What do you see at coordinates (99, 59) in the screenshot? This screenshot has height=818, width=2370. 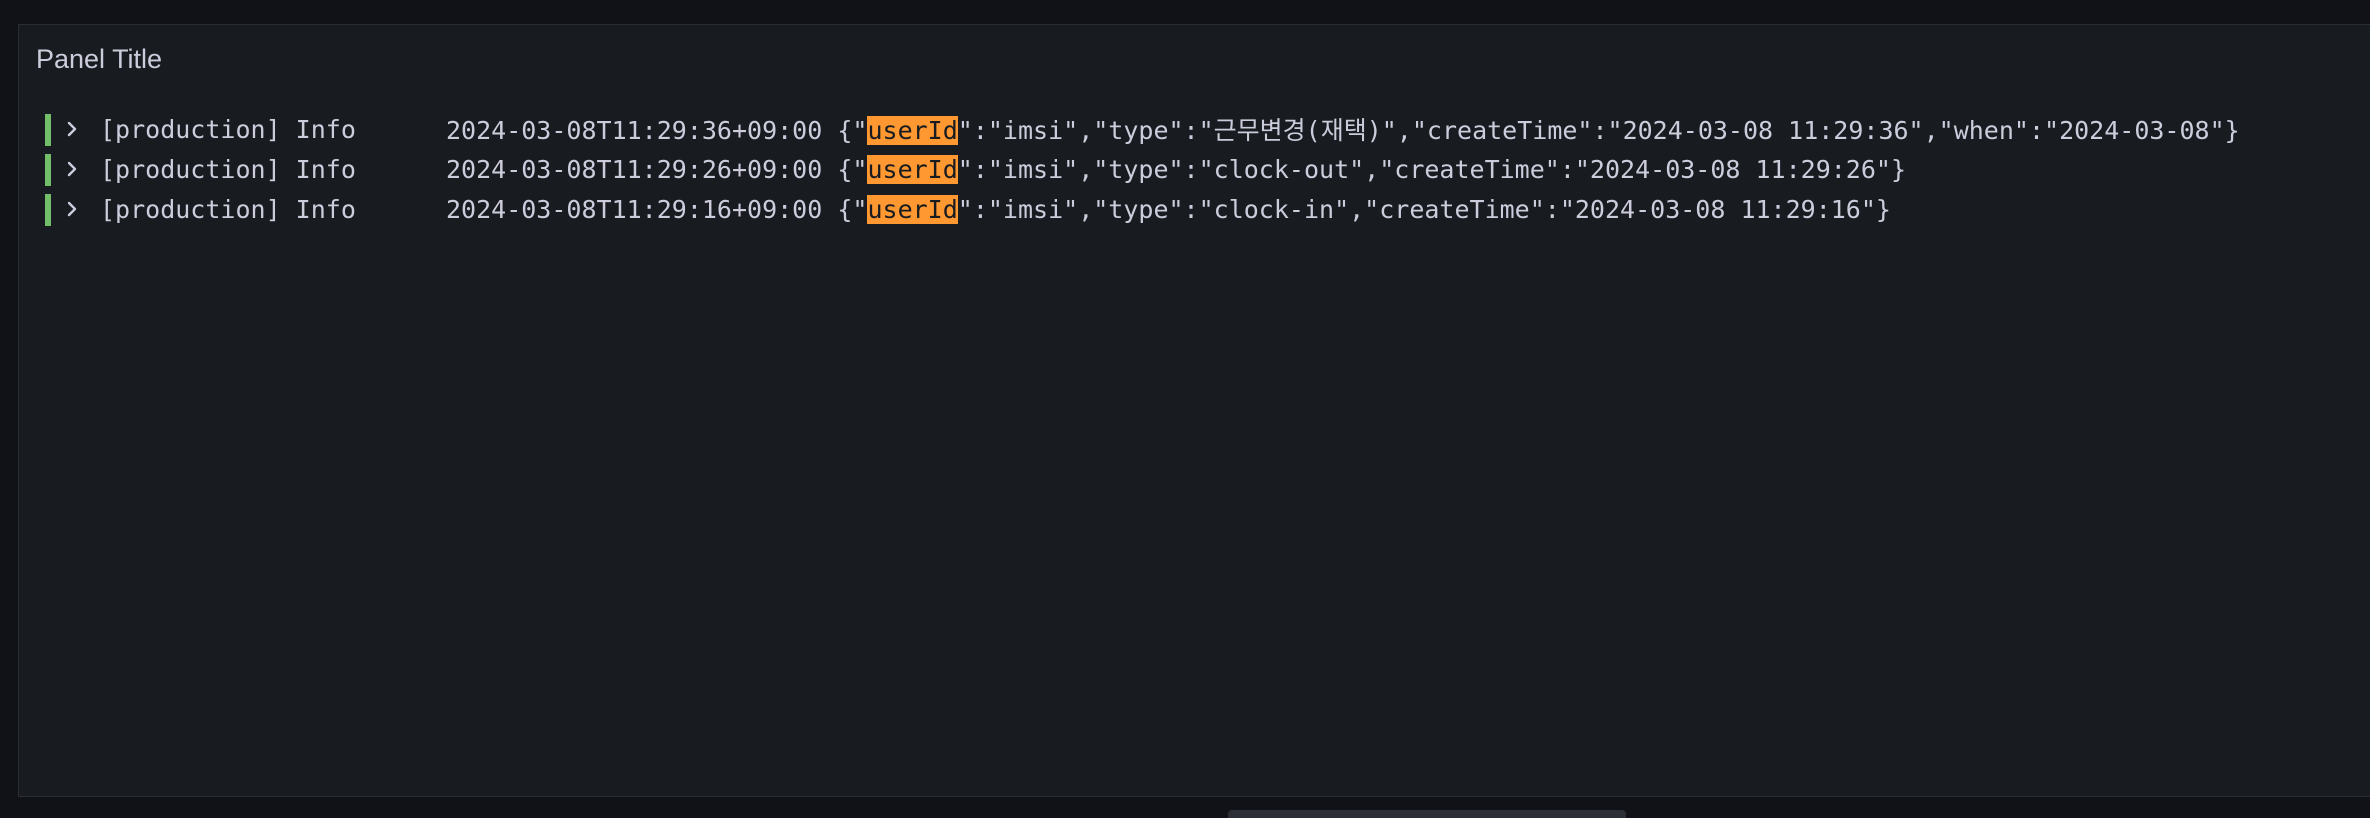 I see `panel-title: Panel Title` at bounding box center [99, 59].